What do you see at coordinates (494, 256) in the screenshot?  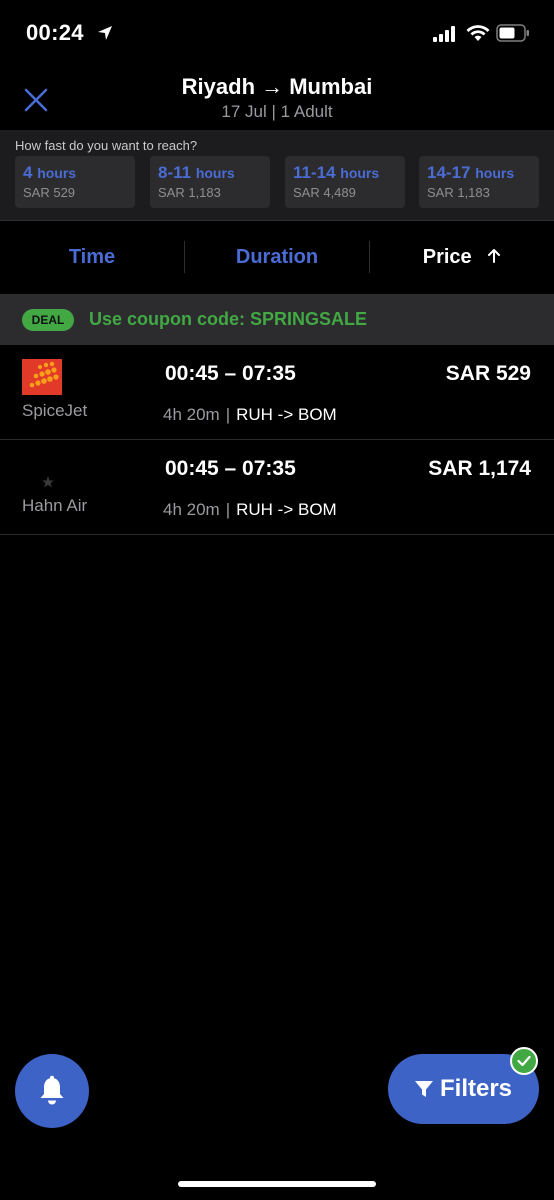 I see `arrow-up-icon` at bounding box center [494, 256].